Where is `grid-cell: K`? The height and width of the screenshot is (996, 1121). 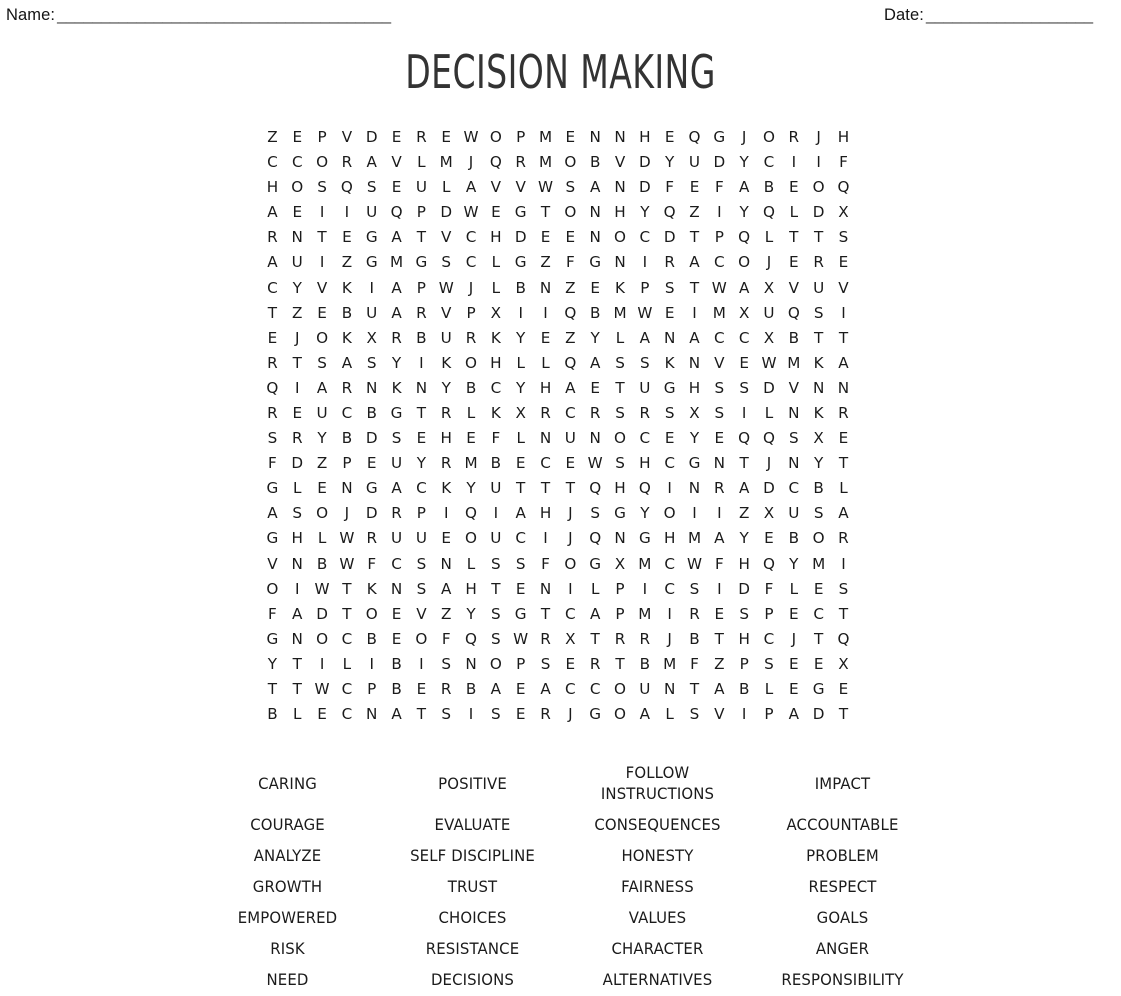
grid-cell: K is located at coordinates (446, 363).